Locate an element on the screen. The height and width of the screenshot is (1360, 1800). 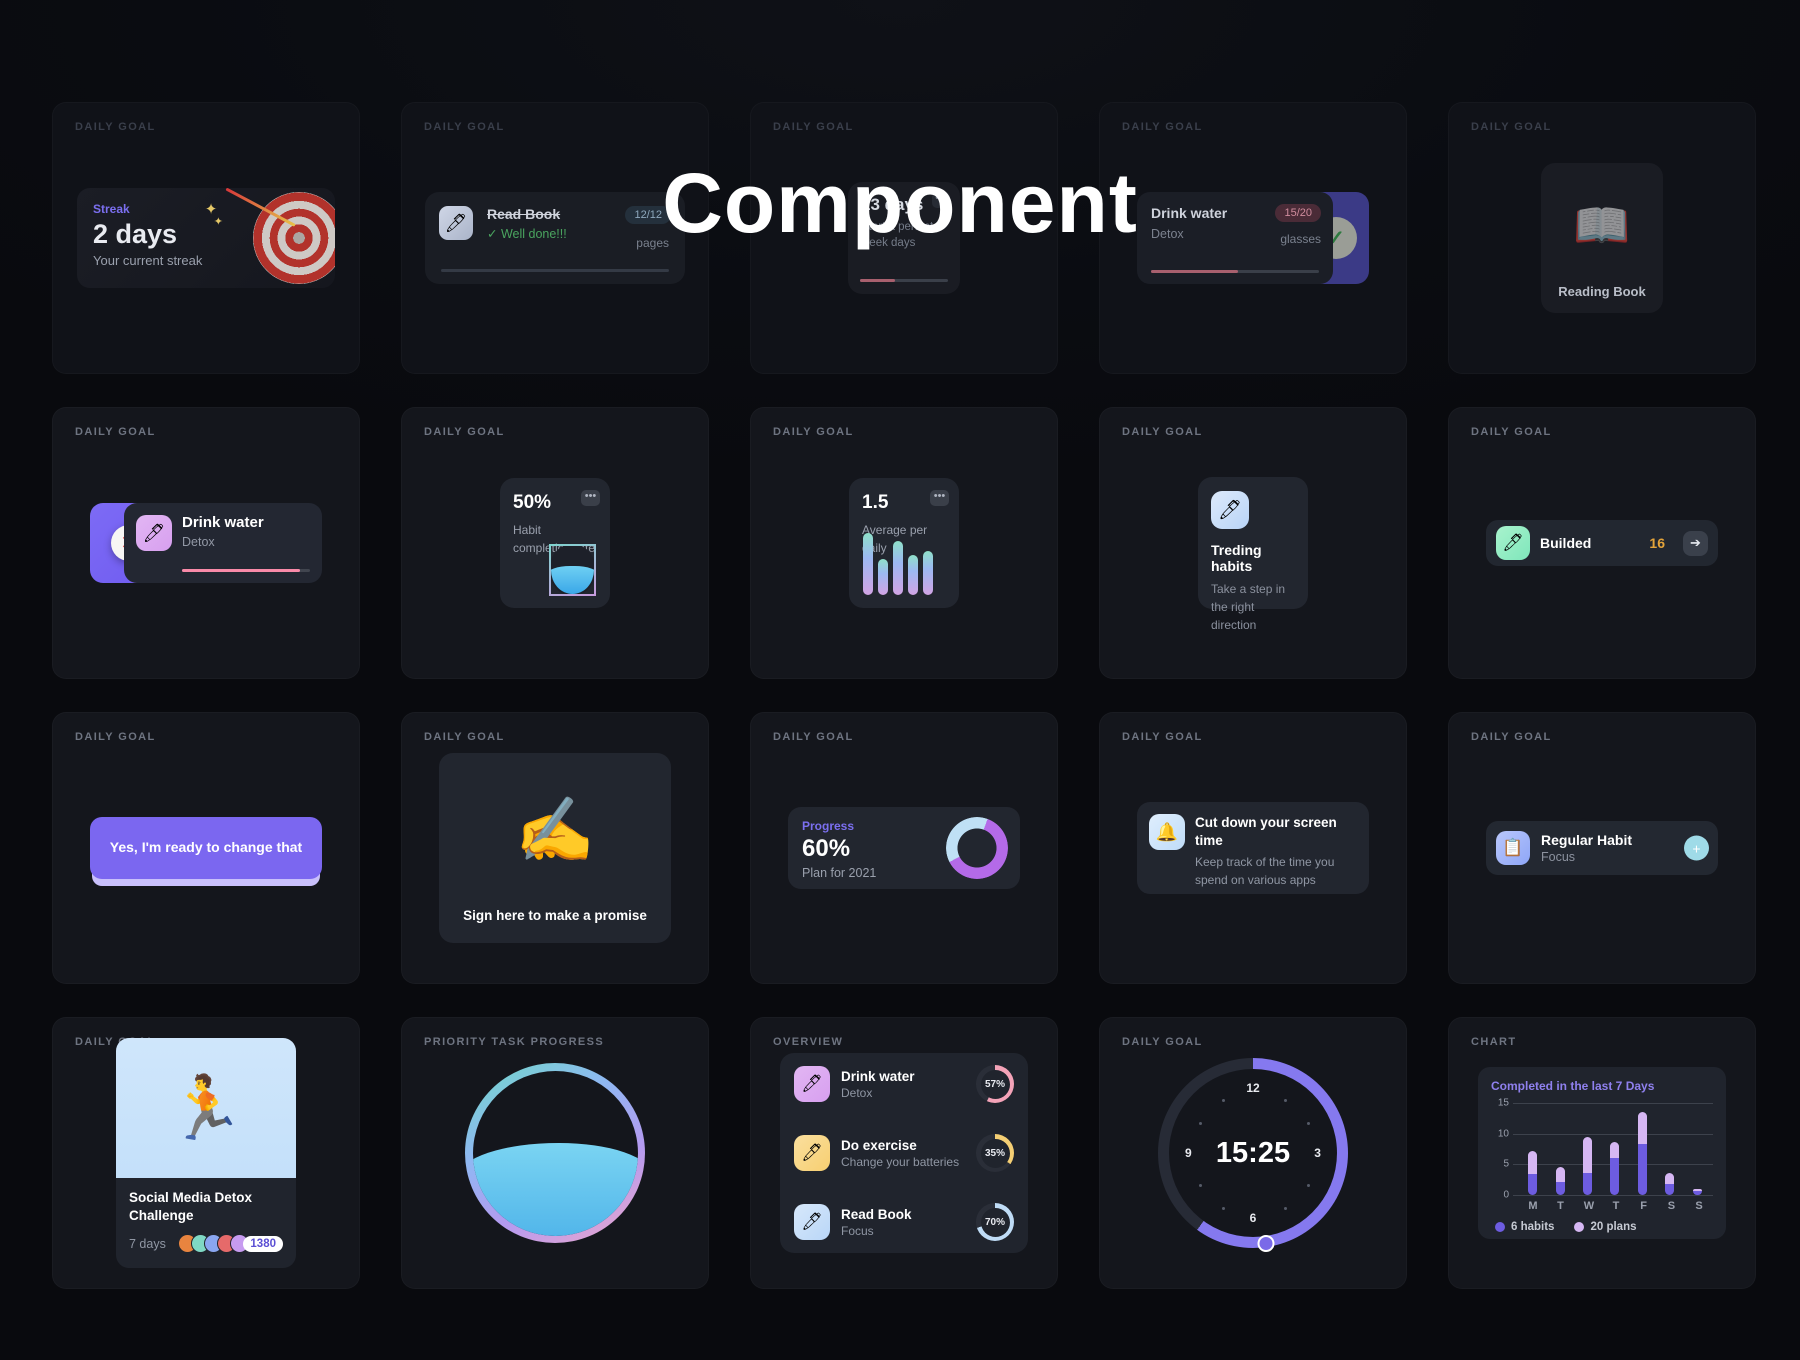
plus-icon: + is located at coordinates (1696, 848).